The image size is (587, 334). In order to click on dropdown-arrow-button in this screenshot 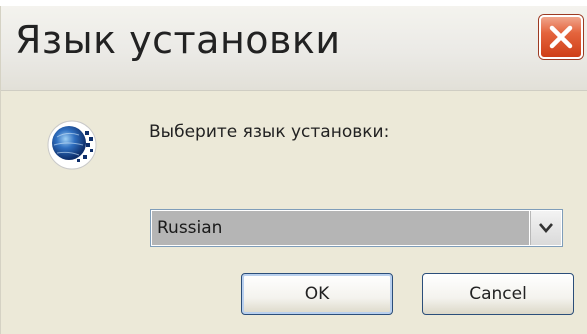, I will do `click(545, 228)`.